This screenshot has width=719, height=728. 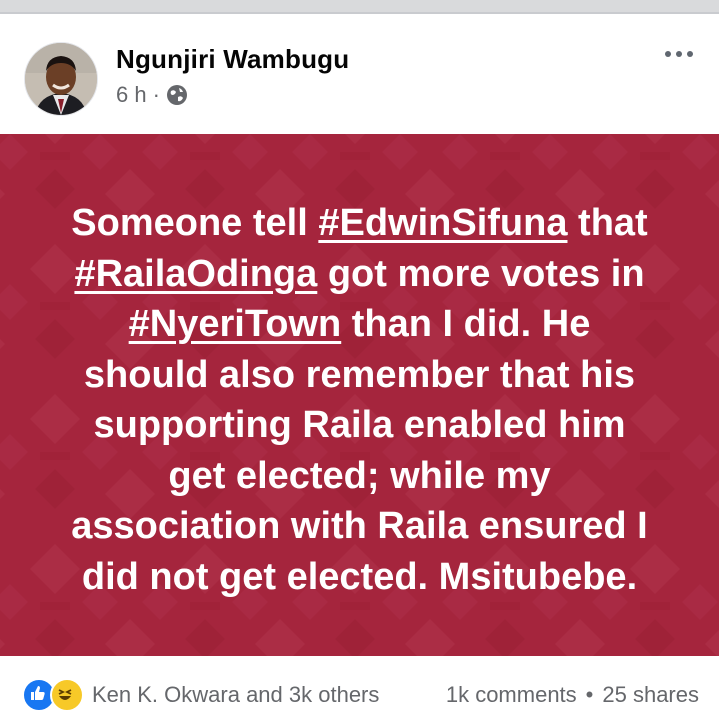 I want to click on post-text-segment: association with Raila ensured I, so click(x=359, y=526).